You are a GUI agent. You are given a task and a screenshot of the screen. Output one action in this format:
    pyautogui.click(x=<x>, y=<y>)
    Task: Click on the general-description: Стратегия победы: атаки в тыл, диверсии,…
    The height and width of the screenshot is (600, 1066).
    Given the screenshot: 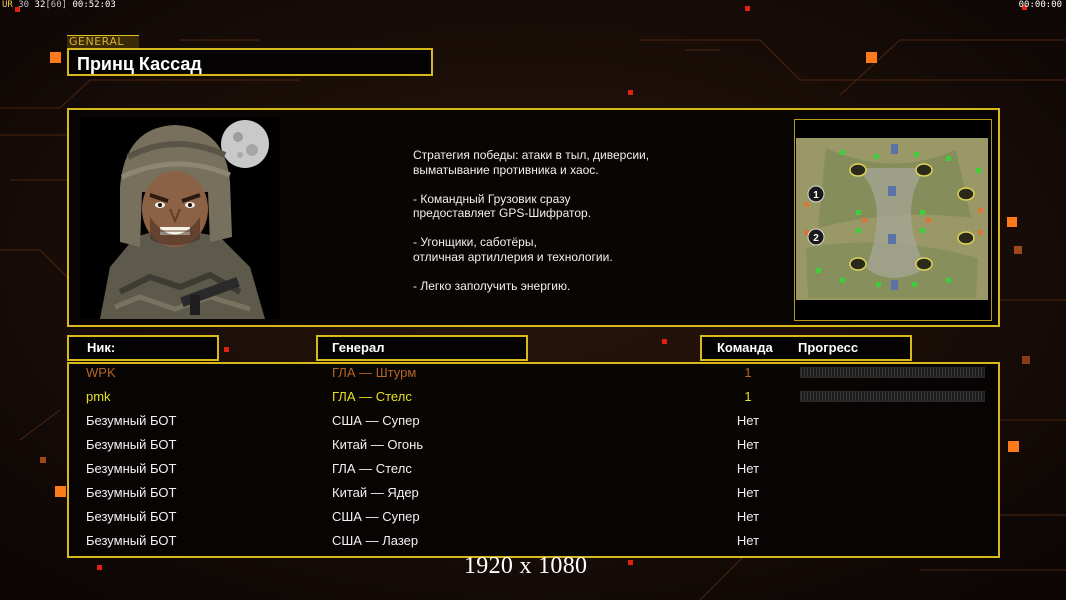 What is the action you would take?
    pyautogui.click(x=578, y=228)
    